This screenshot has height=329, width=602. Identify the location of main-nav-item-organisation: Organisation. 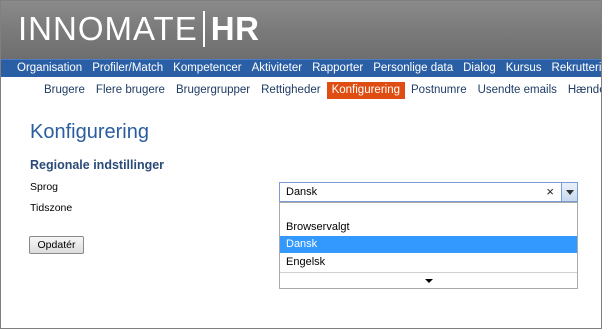
(44, 68).